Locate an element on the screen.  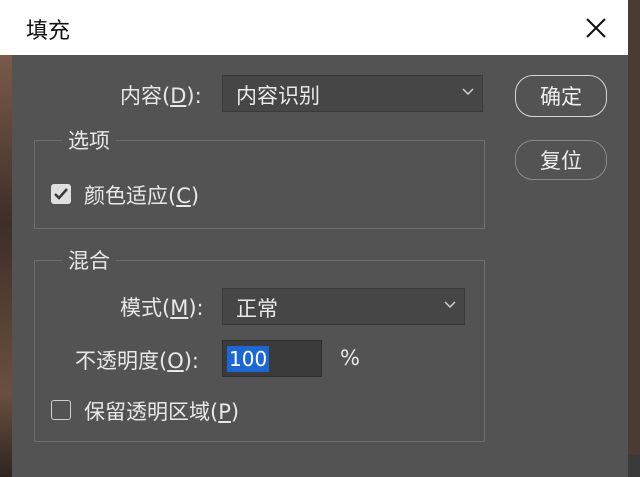
preserve-transparency-label-prefix: 保留透明区域( is located at coordinates (151, 412).